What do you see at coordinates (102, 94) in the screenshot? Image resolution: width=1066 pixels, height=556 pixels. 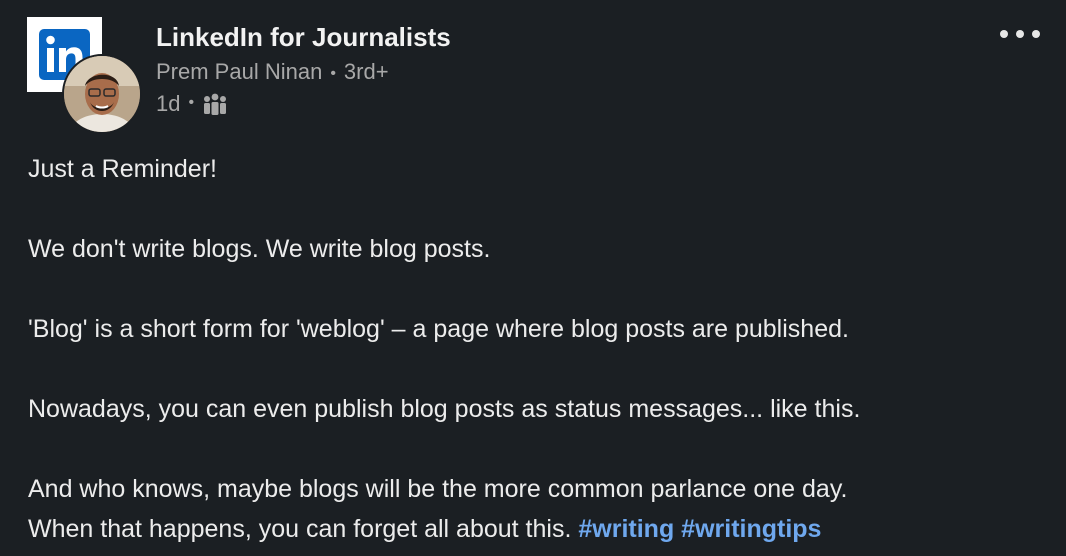 I see `author-avatar` at bounding box center [102, 94].